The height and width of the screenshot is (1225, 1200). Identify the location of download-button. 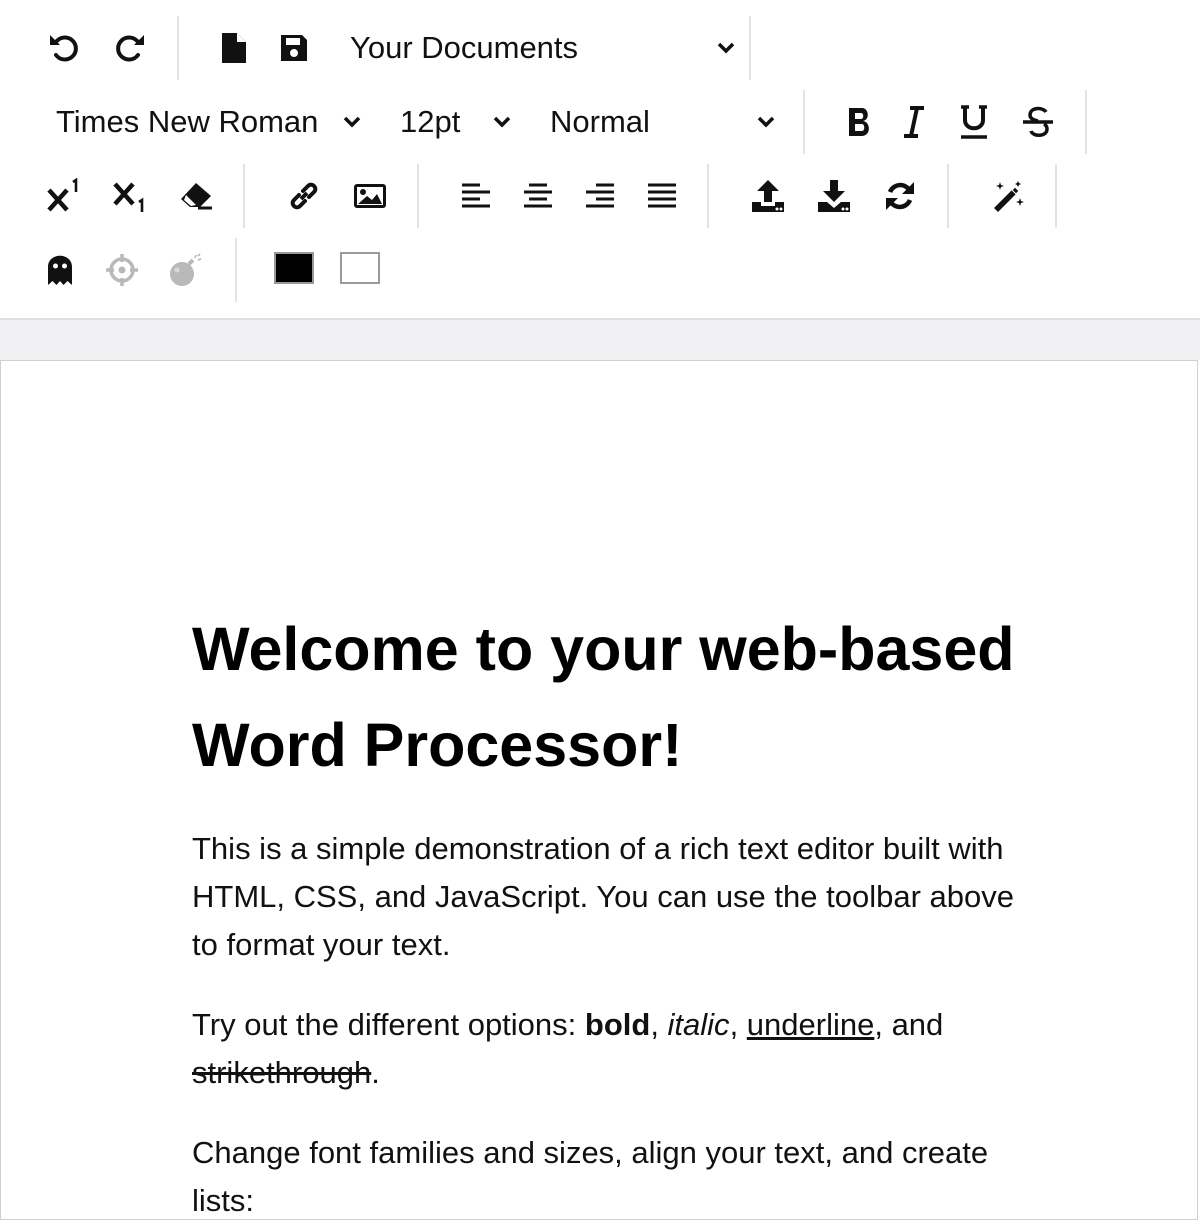
(834, 196).